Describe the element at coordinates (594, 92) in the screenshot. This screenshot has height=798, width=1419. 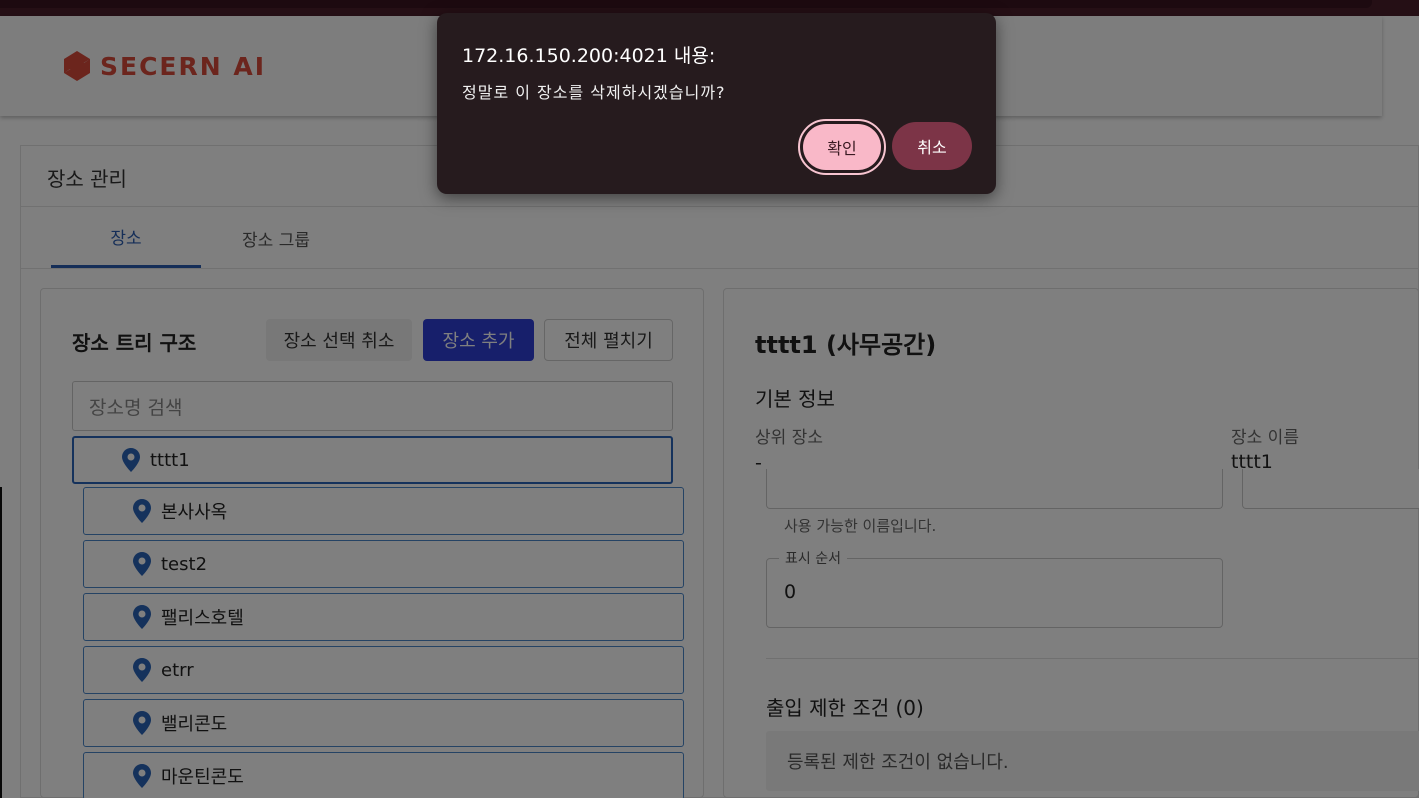
I see `dialog-message: 정말로 이 장소를 삭제하시겠습니까?` at that location.